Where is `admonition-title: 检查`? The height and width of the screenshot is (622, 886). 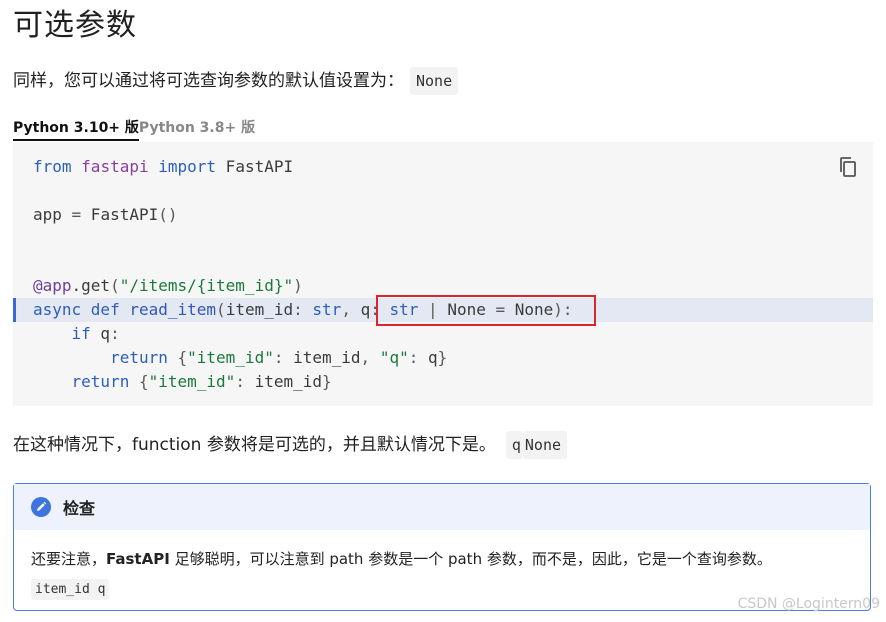
admonition-title: 检查 is located at coordinates (79, 508).